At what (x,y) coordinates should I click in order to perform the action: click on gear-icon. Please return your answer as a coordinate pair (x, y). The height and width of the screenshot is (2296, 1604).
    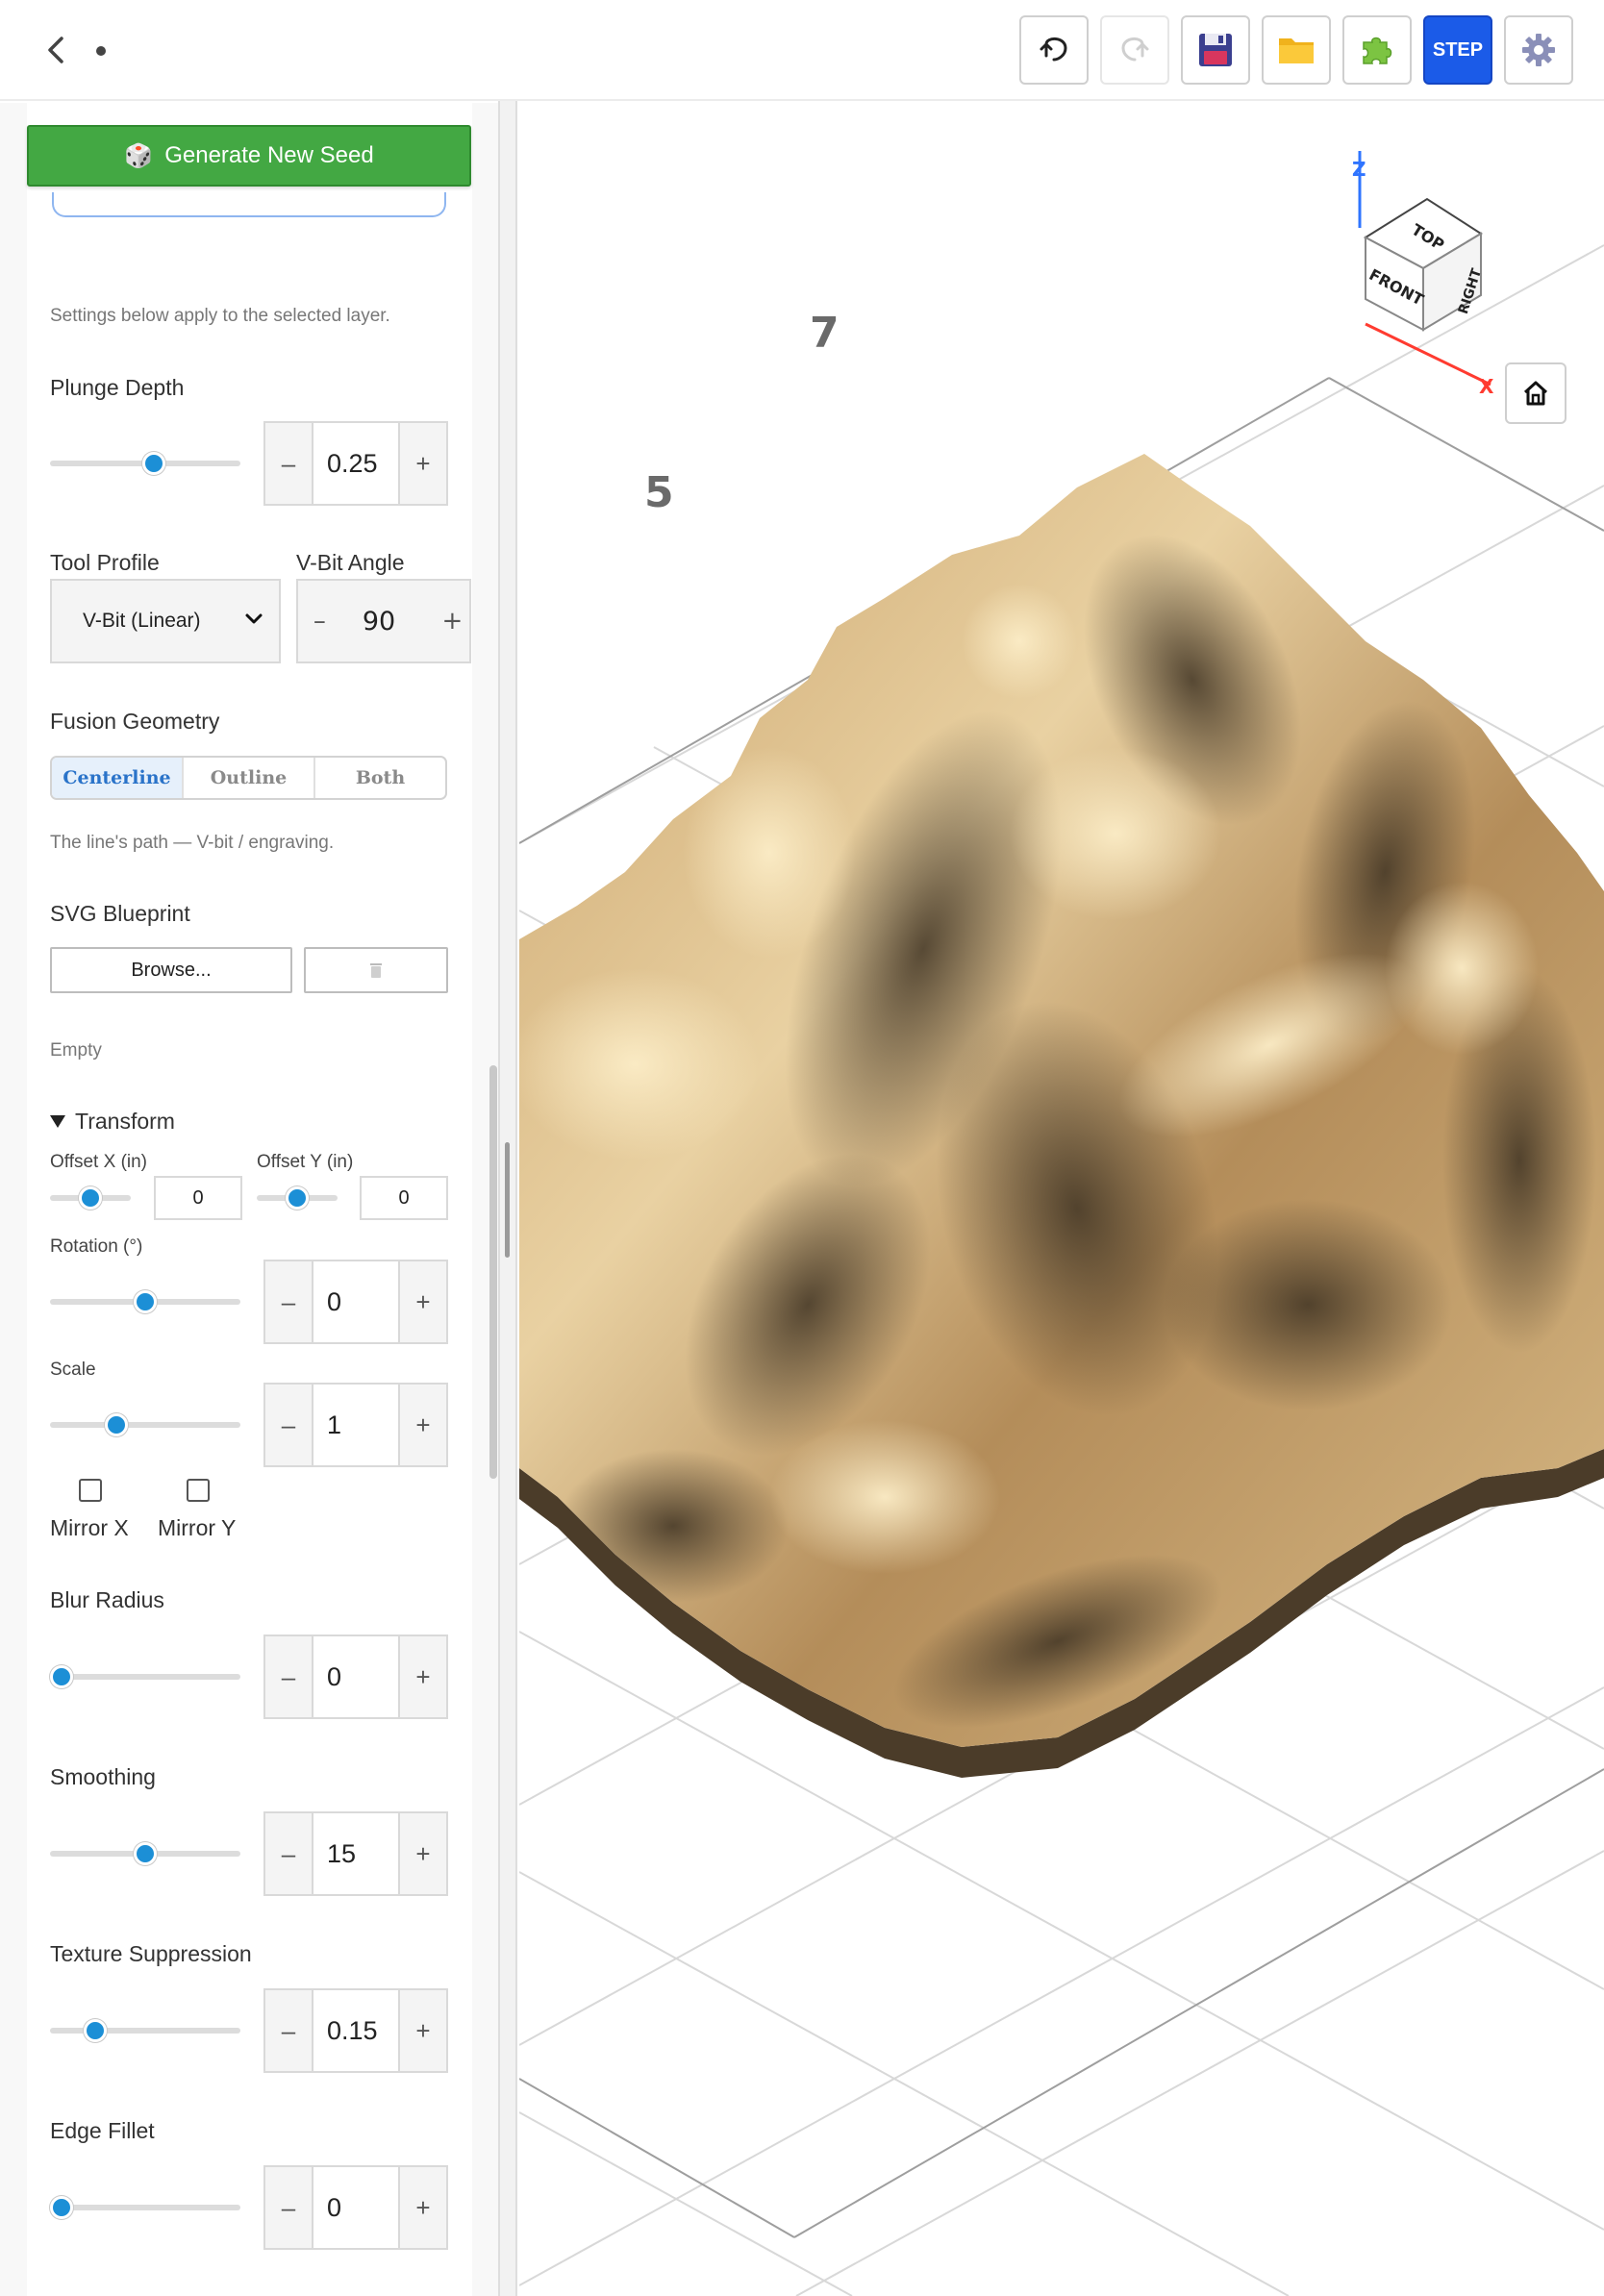
    Looking at the image, I should click on (1538, 50).